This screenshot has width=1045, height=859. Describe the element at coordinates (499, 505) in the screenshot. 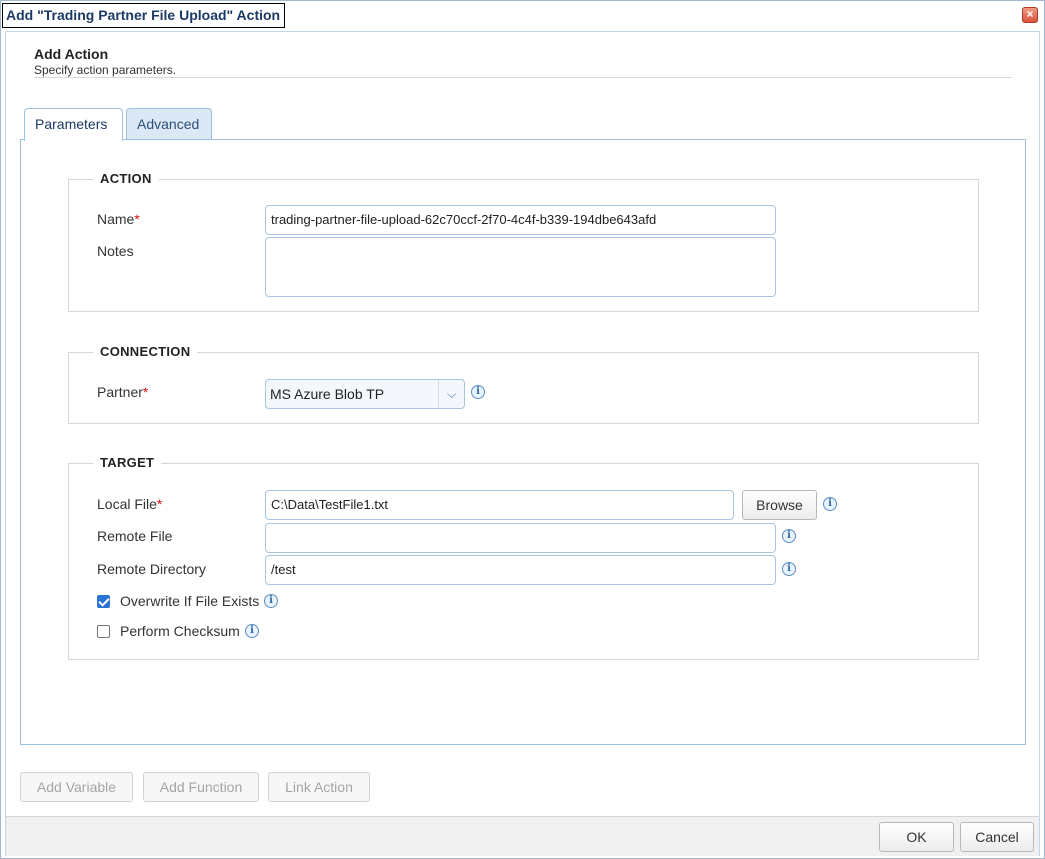

I see `local-file-input: C:\Data\TestFile1.txt` at that location.